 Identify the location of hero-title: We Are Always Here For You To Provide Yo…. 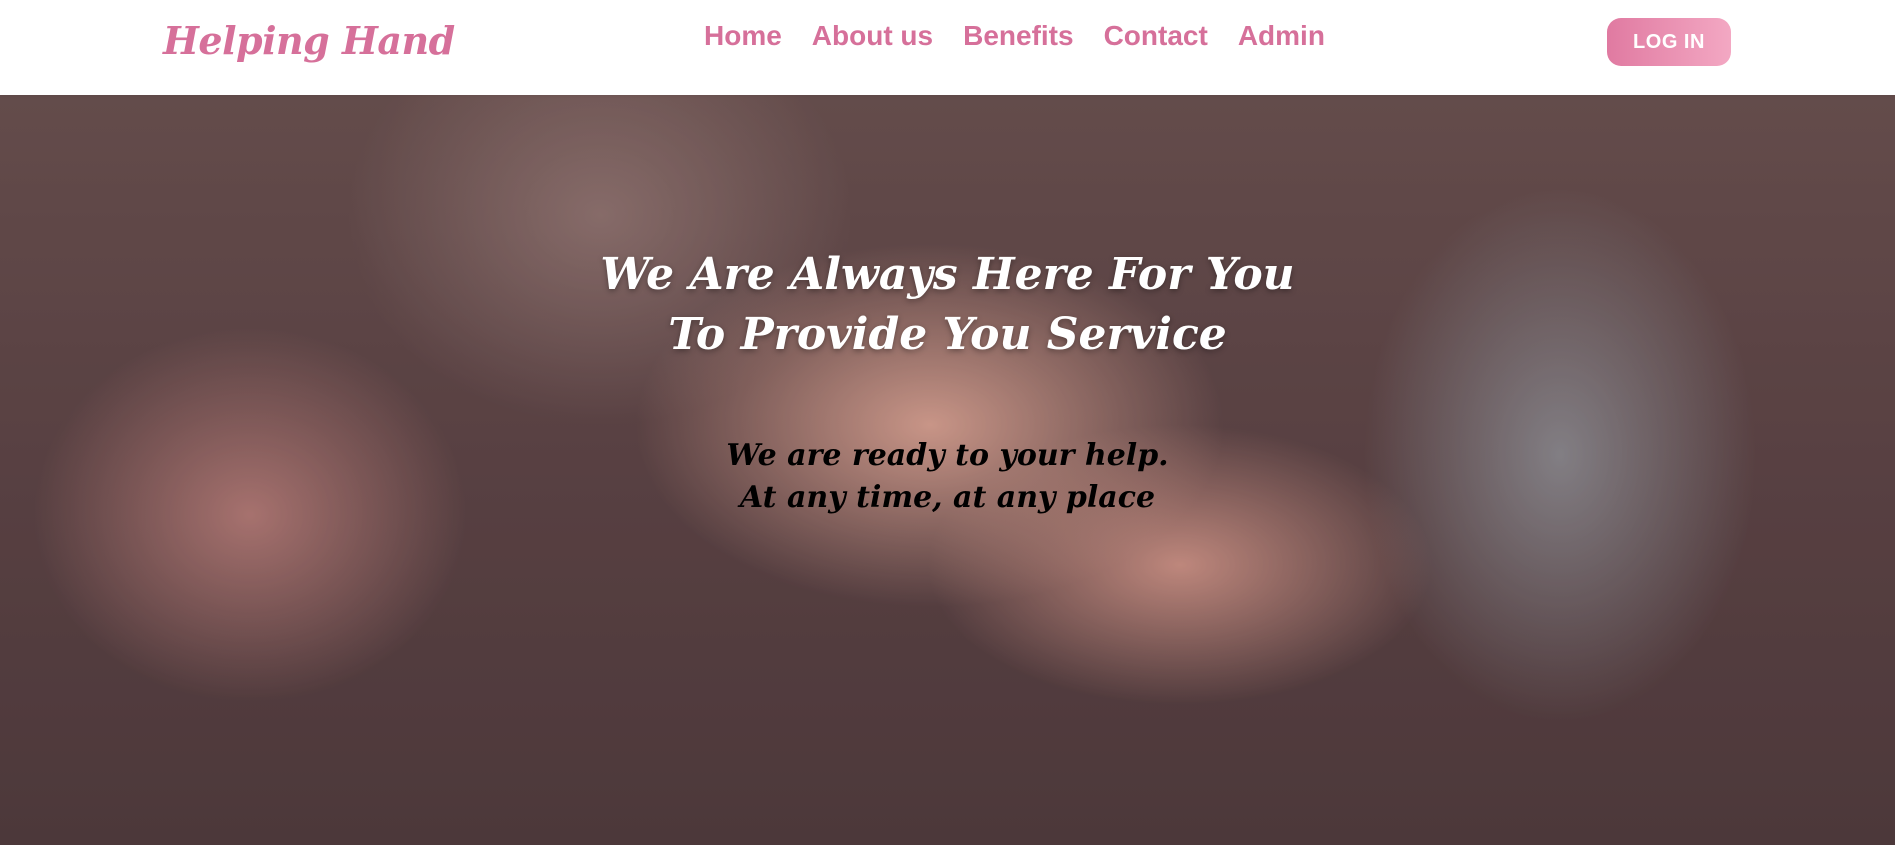
(947, 305).